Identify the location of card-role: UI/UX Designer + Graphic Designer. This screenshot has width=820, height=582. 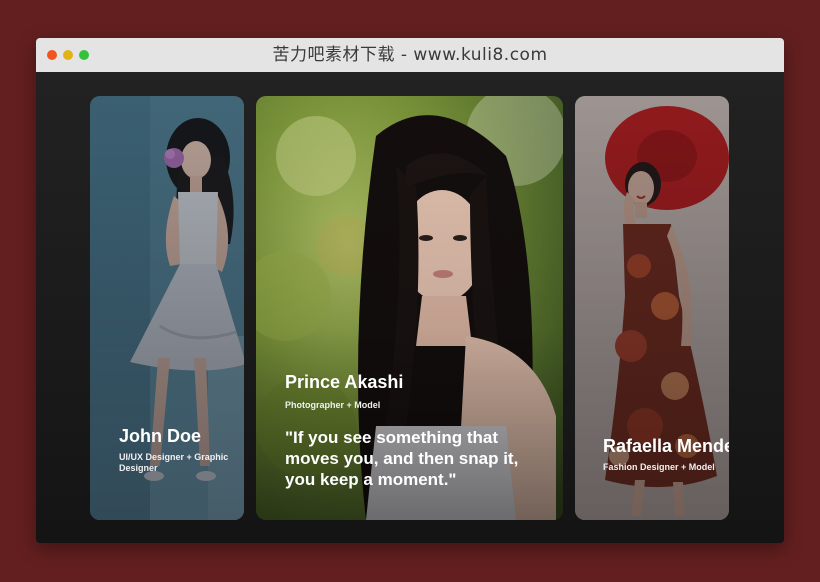
(174, 462).